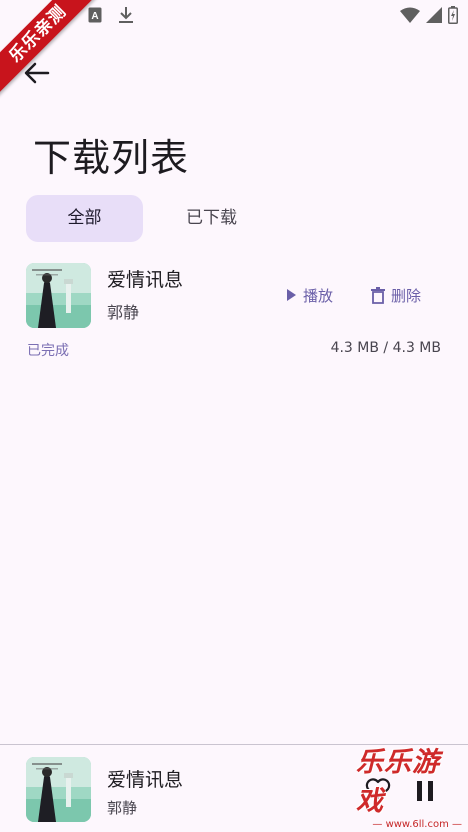  I want to click on album-cover, so click(58, 295).